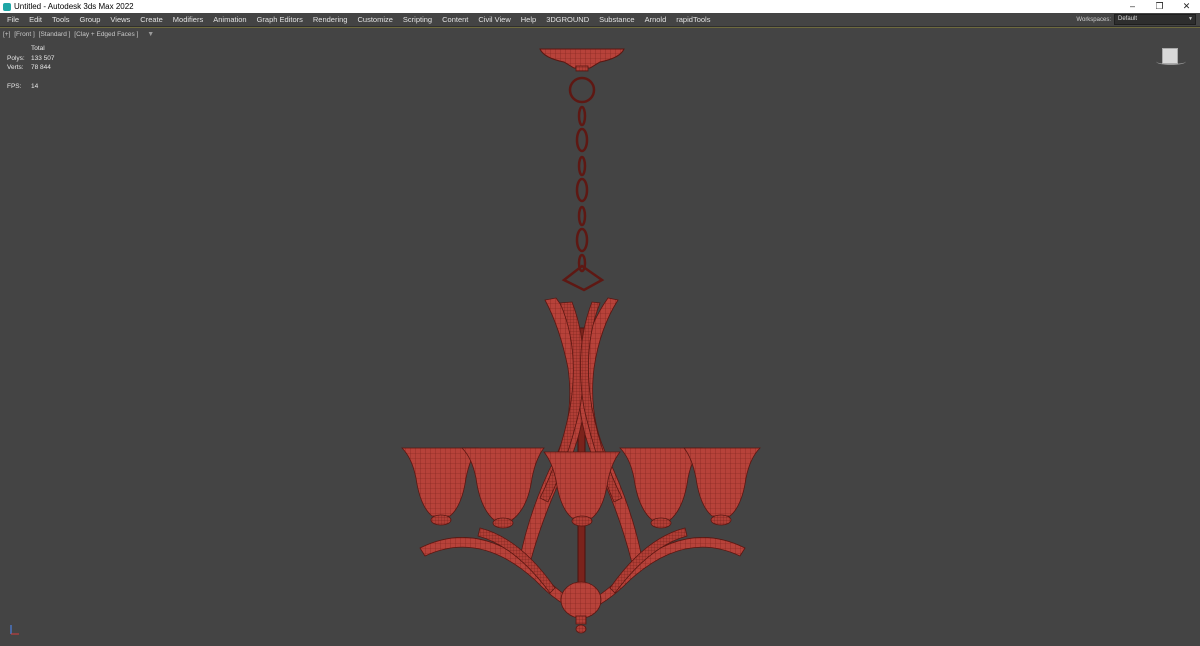 The height and width of the screenshot is (646, 1200). I want to click on menu-create: Create, so click(151, 19).